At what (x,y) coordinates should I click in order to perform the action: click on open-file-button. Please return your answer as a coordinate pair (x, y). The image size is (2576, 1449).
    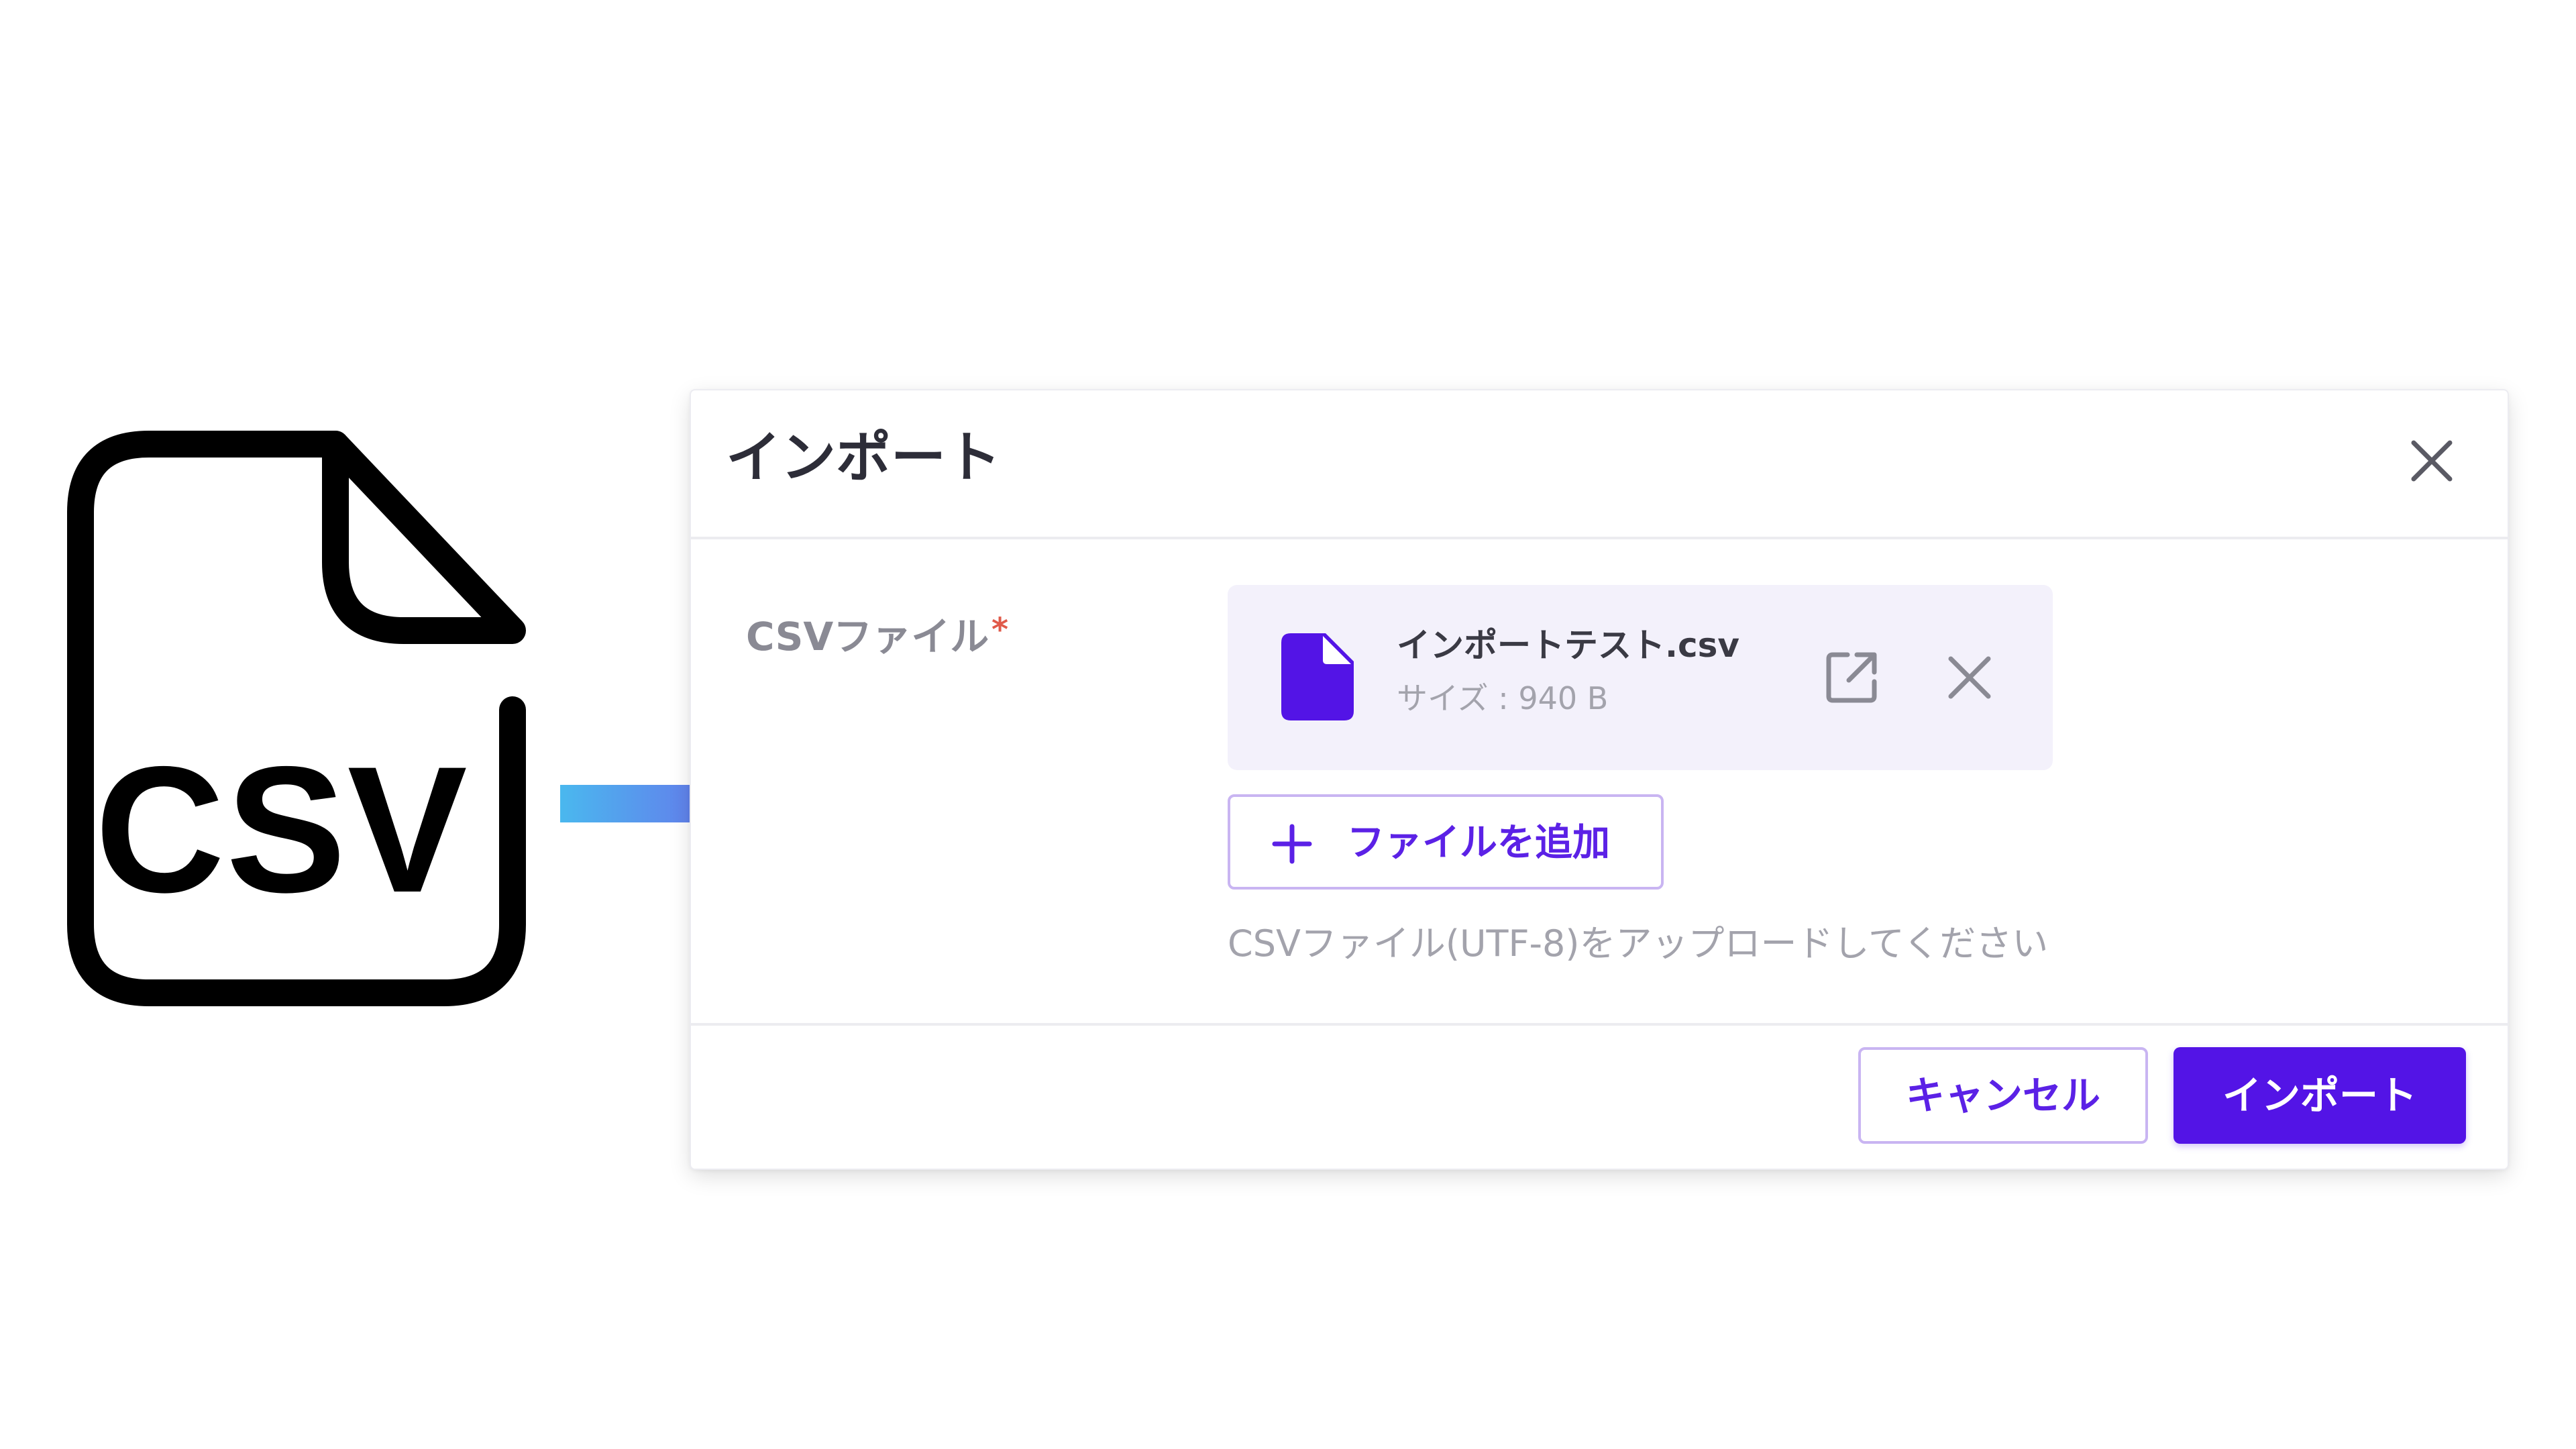
    Looking at the image, I should click on (1851, 677).